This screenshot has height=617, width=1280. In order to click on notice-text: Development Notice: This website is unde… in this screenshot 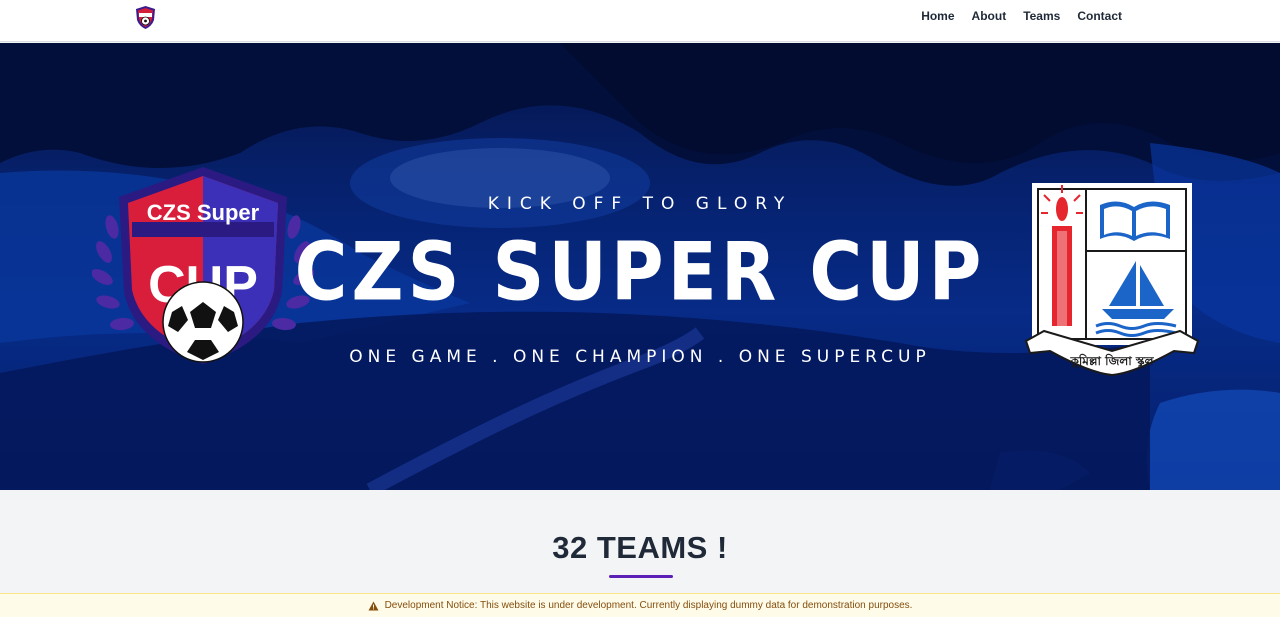, I will do `click(648, 605)`.